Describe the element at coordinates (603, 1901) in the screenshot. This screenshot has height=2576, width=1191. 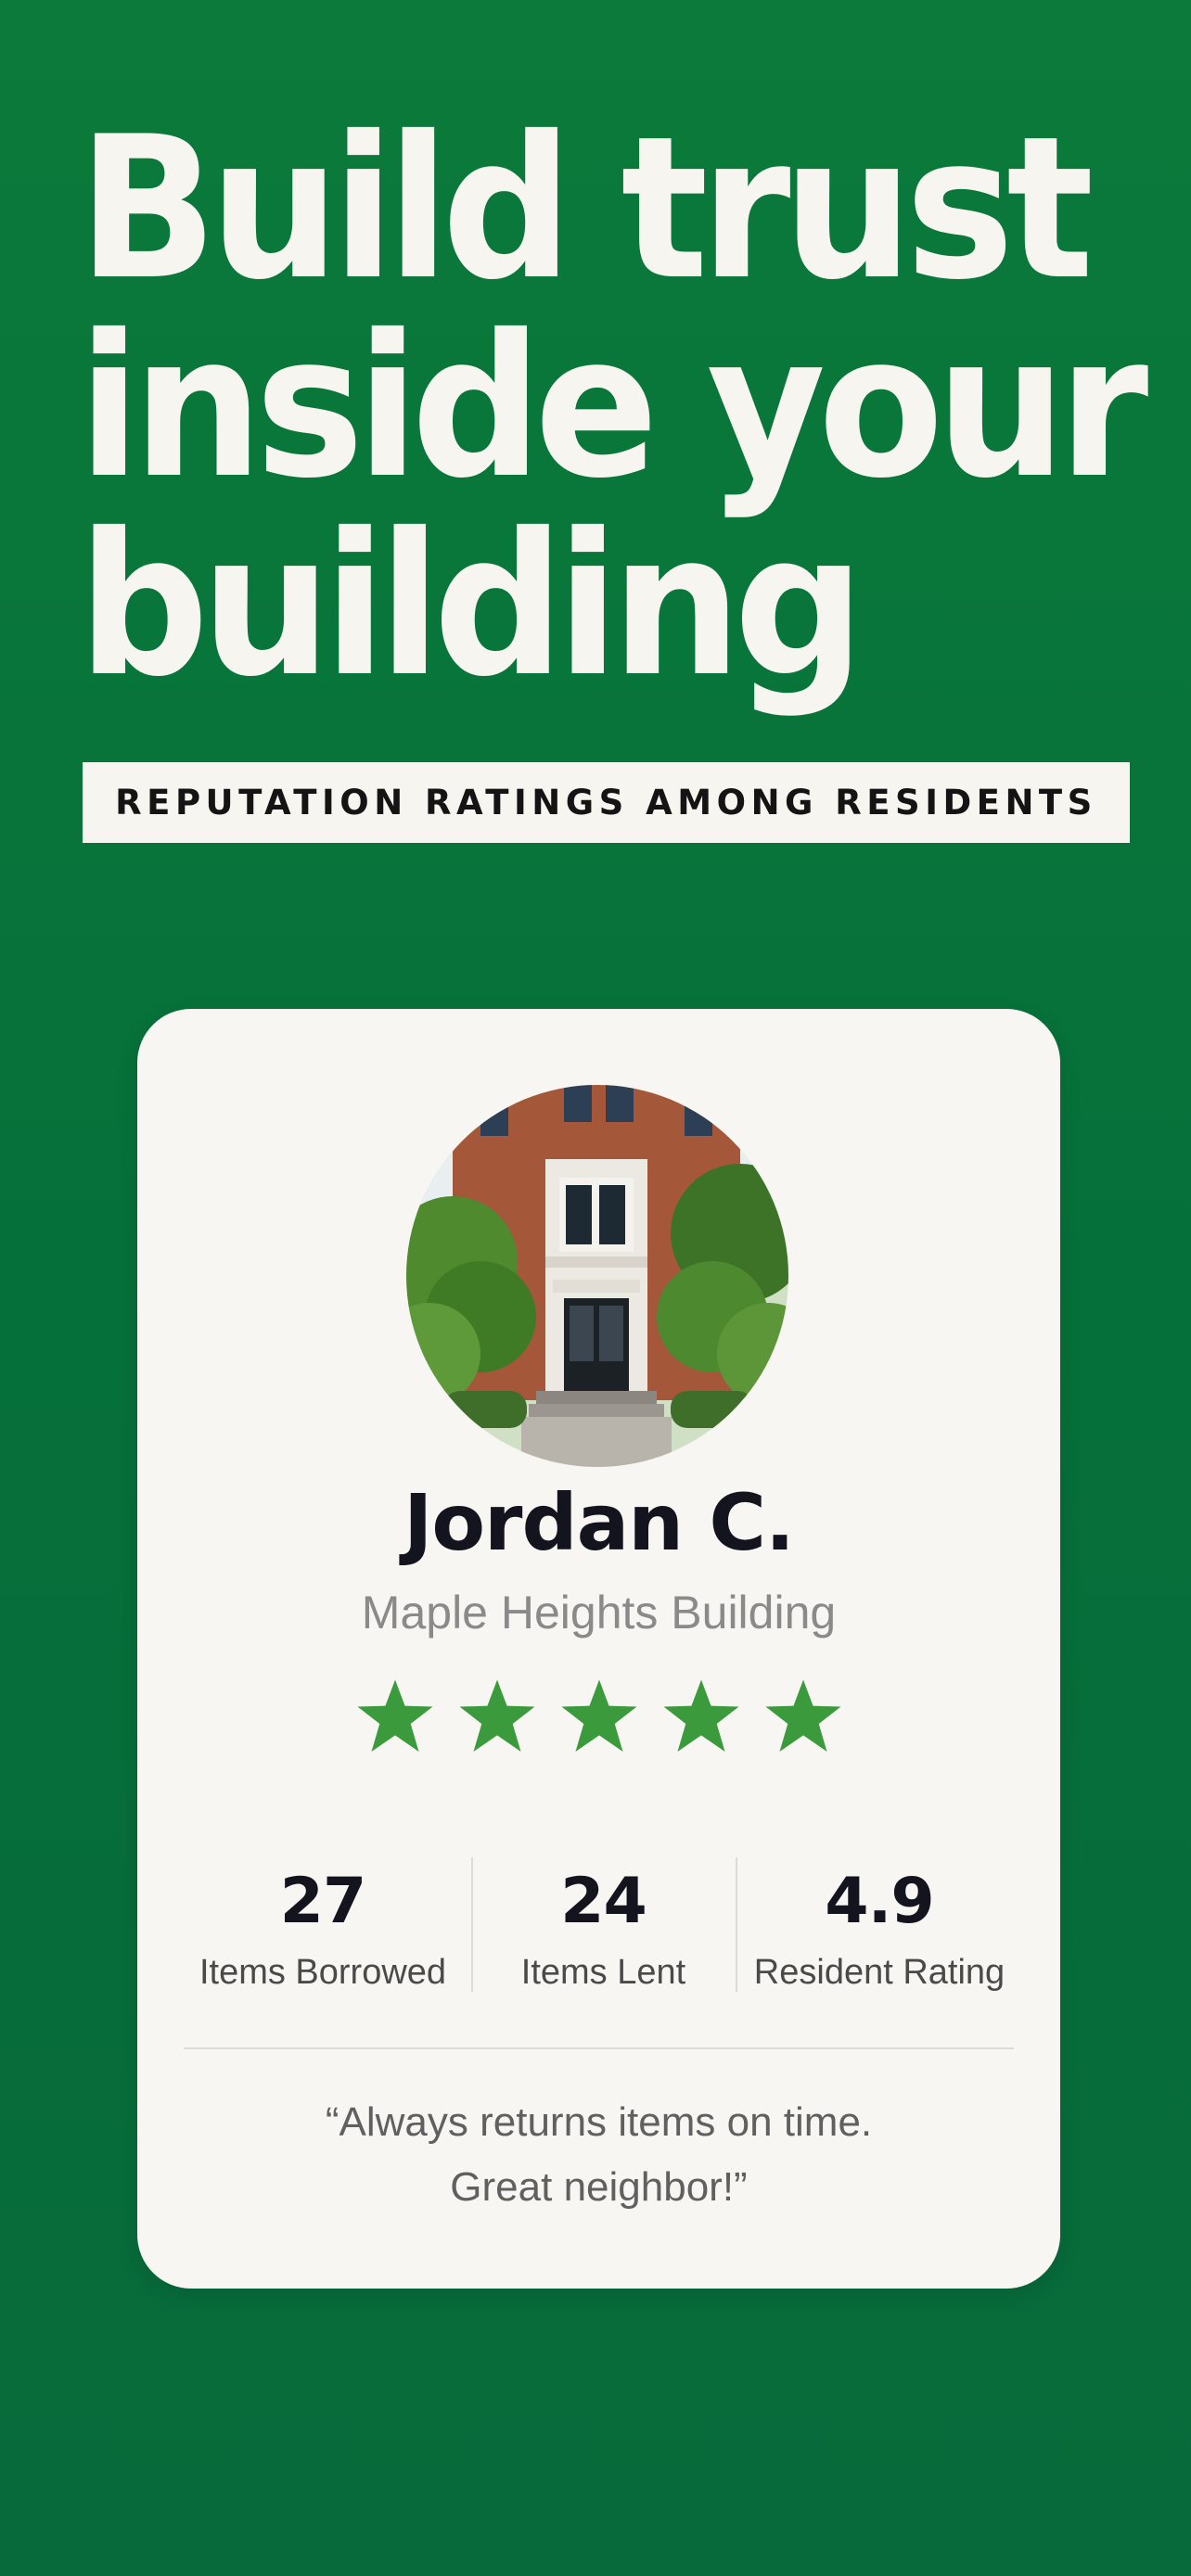
I see `stat-value: 24` at that location.